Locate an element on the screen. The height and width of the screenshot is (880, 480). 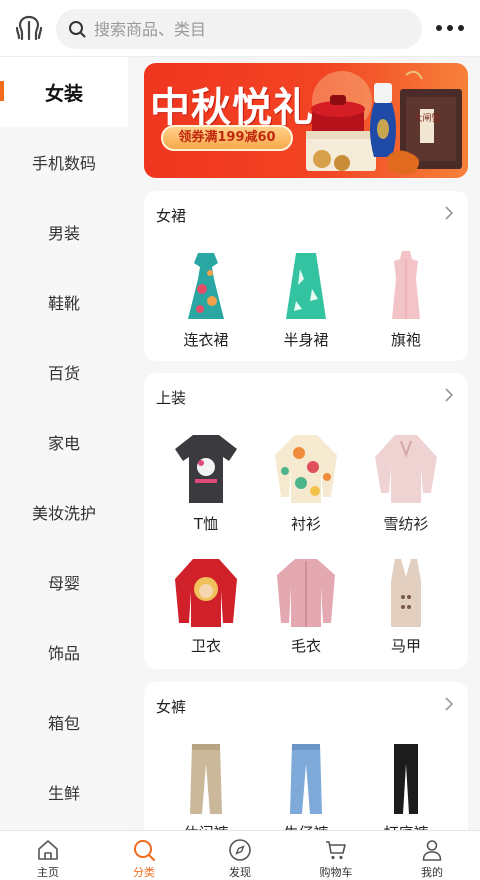
category-label: 卫衣 is located at coordinates (205, 646).